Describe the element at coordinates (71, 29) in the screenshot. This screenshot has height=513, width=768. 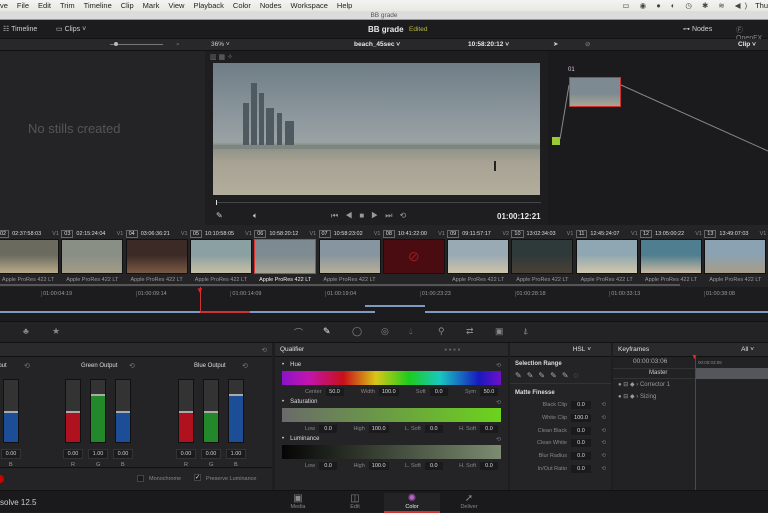
I see `clips-button: ▭ Clips ˅` at that location.